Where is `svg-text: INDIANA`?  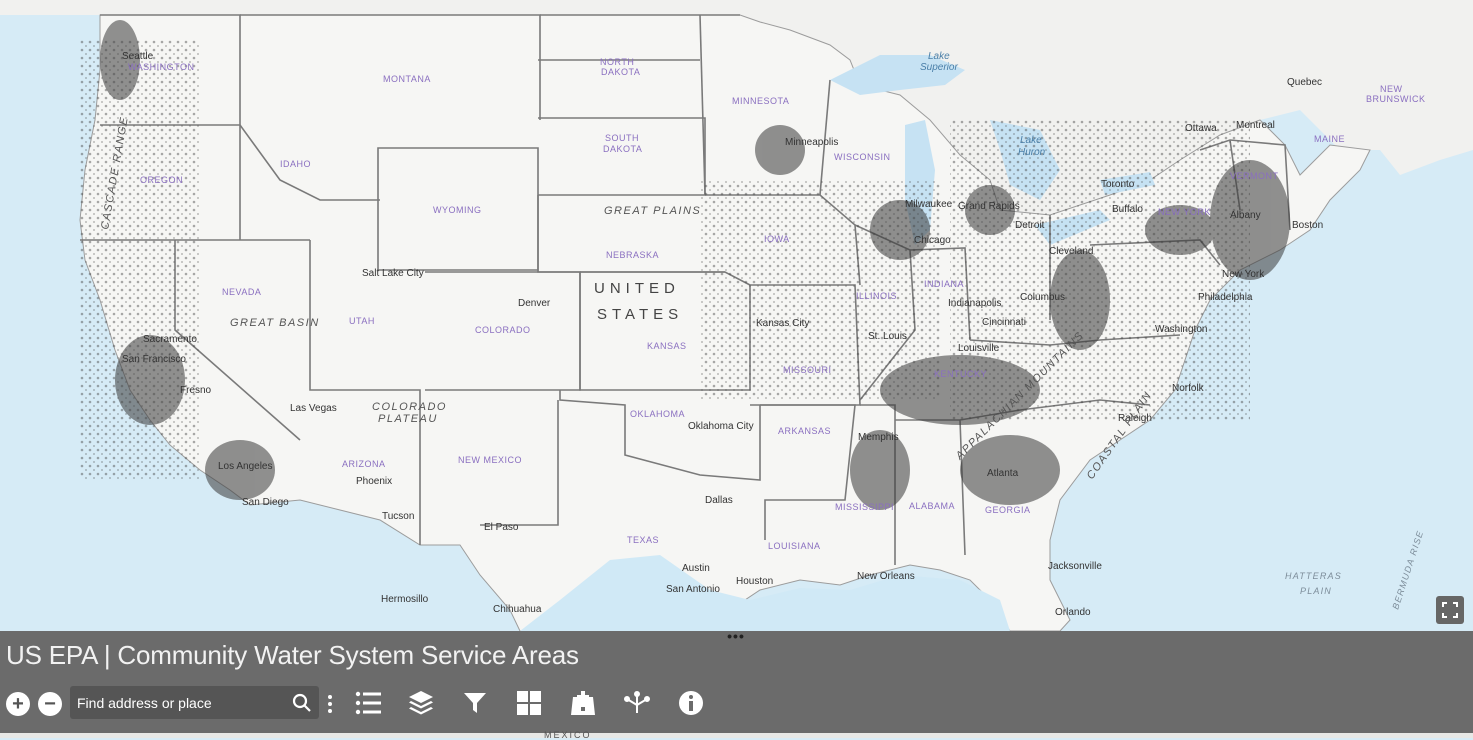
svg-text: INDIANA is located at coordinates (944, 284).